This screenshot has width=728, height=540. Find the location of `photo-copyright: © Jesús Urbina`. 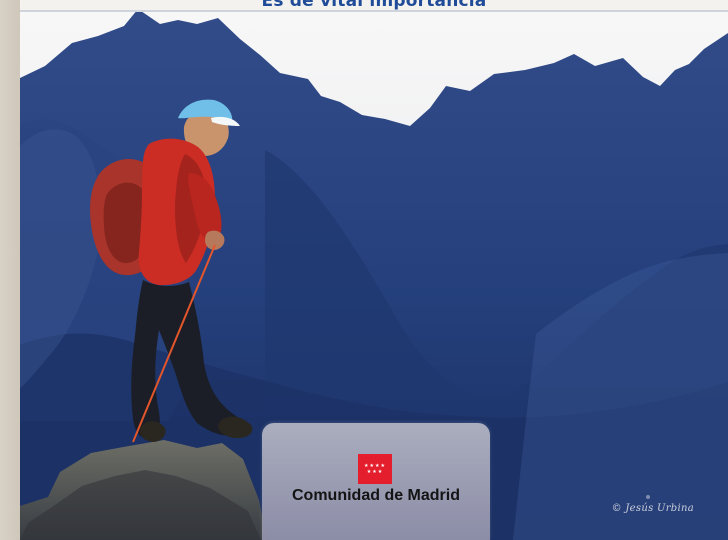

photo-copyright: © Jesús Urbina is located at coordinates (652, 508).